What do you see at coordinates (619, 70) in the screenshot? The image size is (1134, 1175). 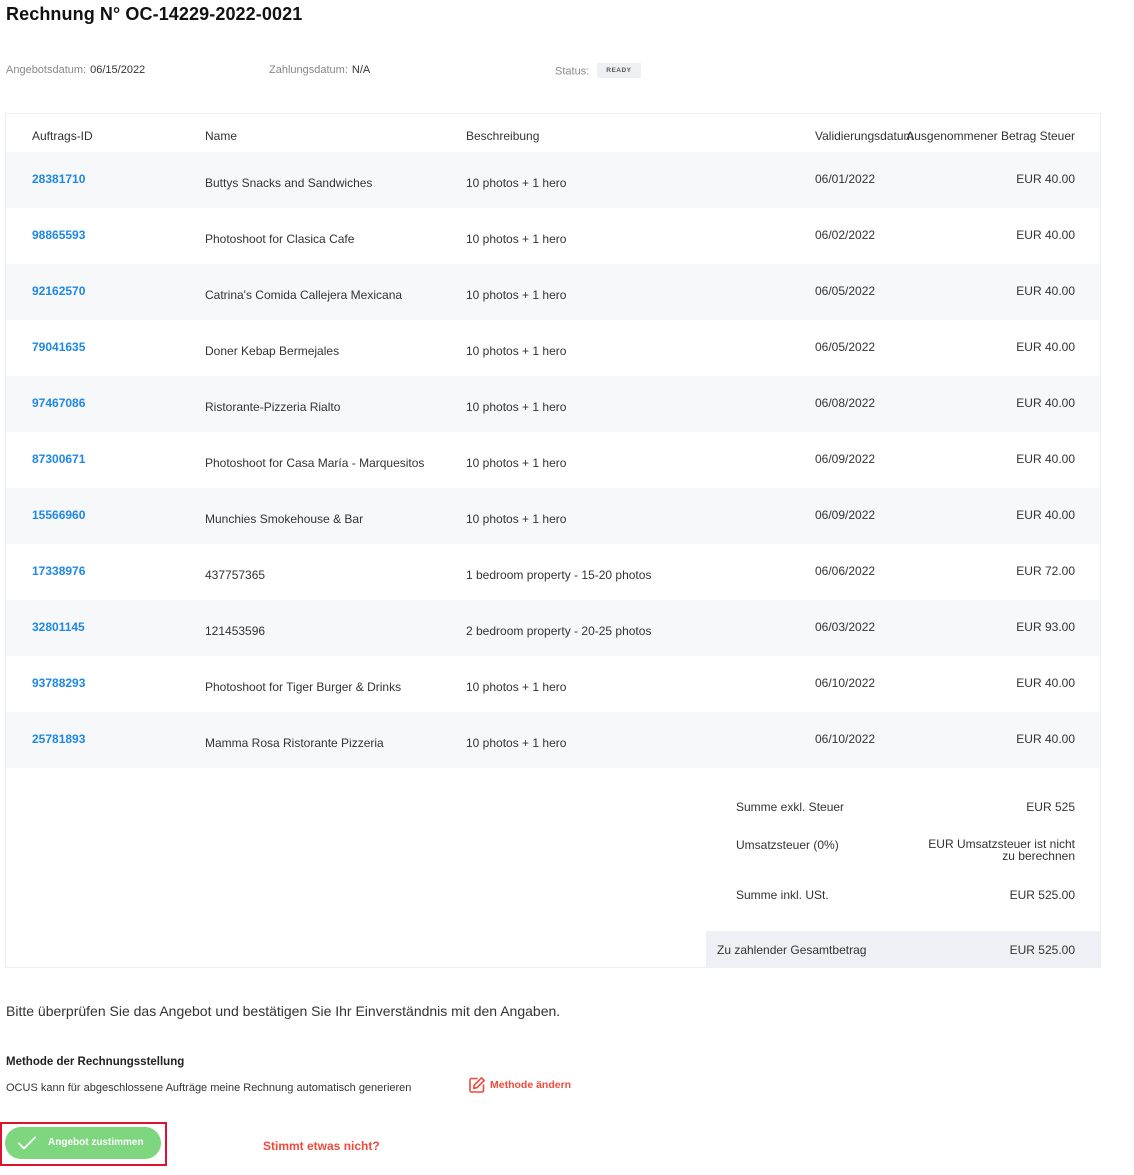 I see `status-badge: READY` at bounding box center [619, 70].